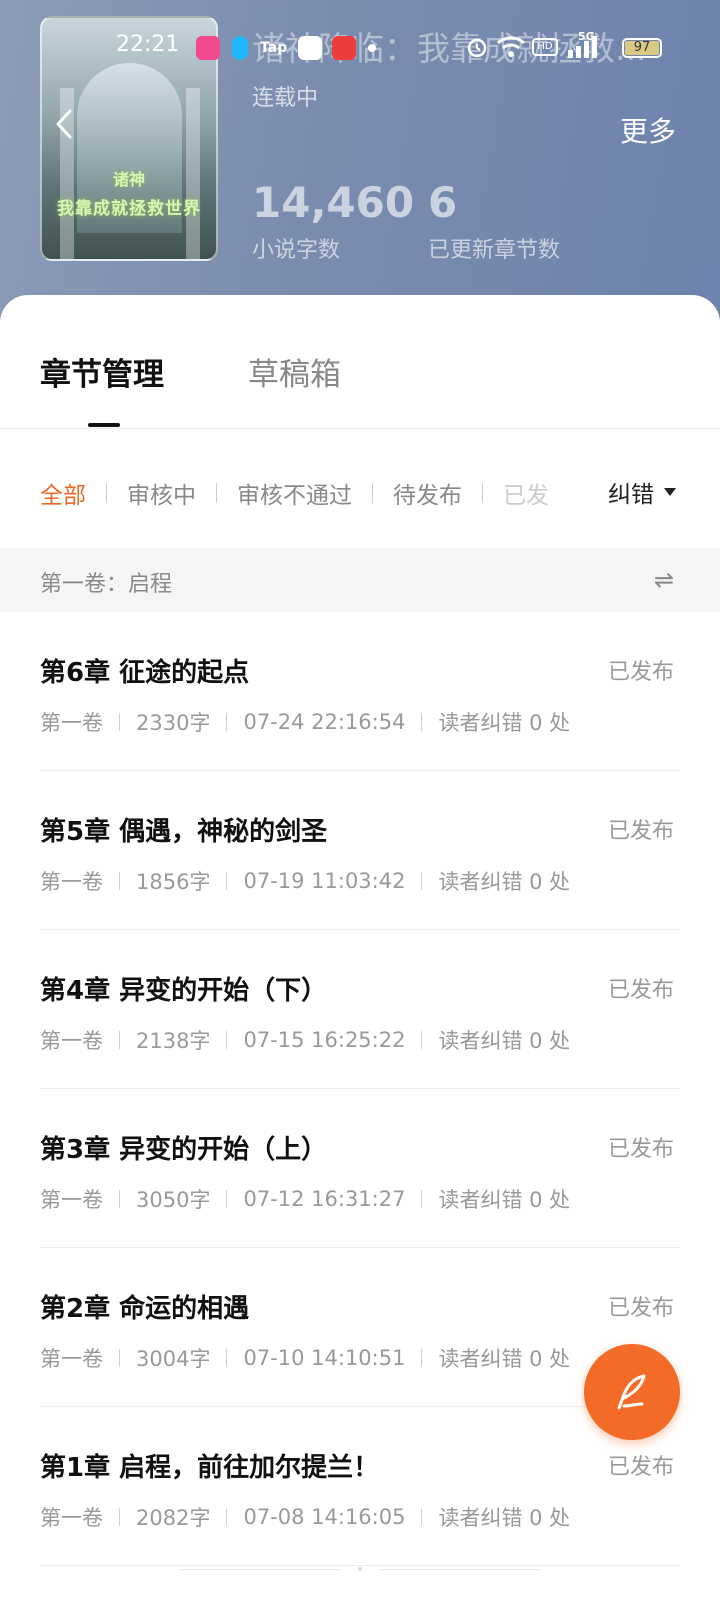  Describe the element at coordinates (648, 130) in the screenshot. I see `more-button: 更多` at that location.